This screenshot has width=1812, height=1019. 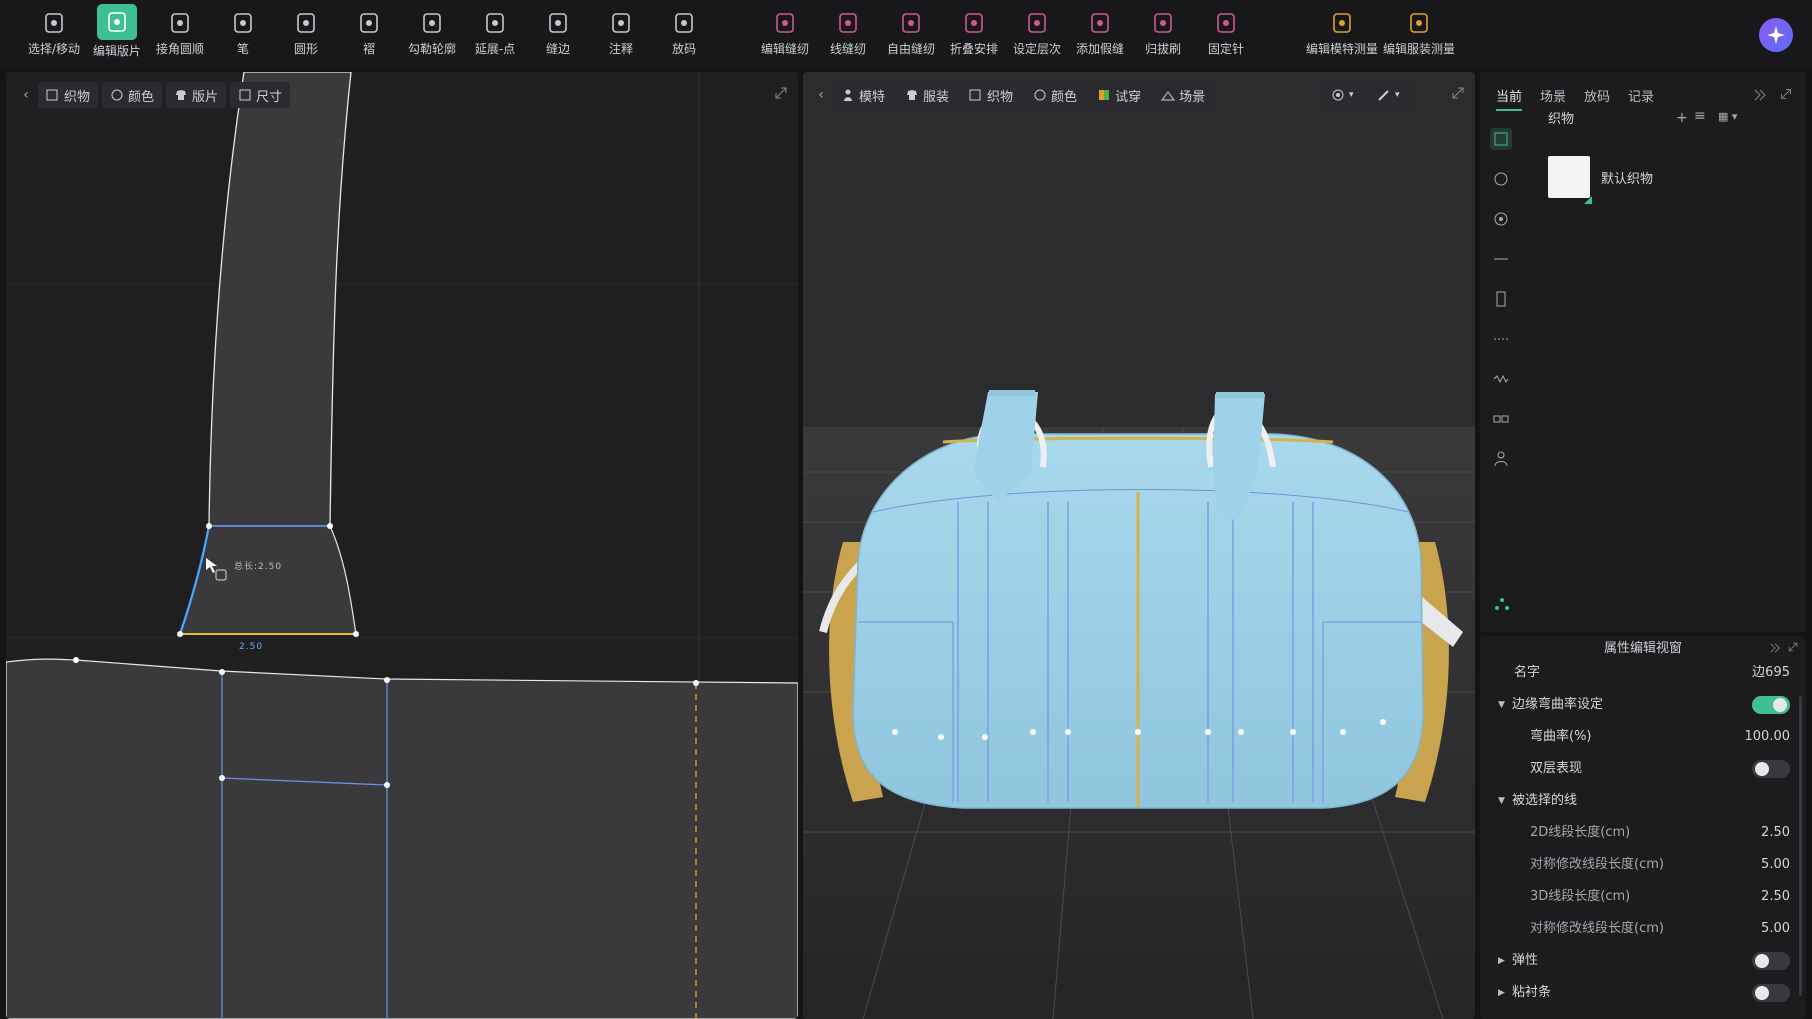 I want to click on curvature-toggle, so click(x=1771, y=705).